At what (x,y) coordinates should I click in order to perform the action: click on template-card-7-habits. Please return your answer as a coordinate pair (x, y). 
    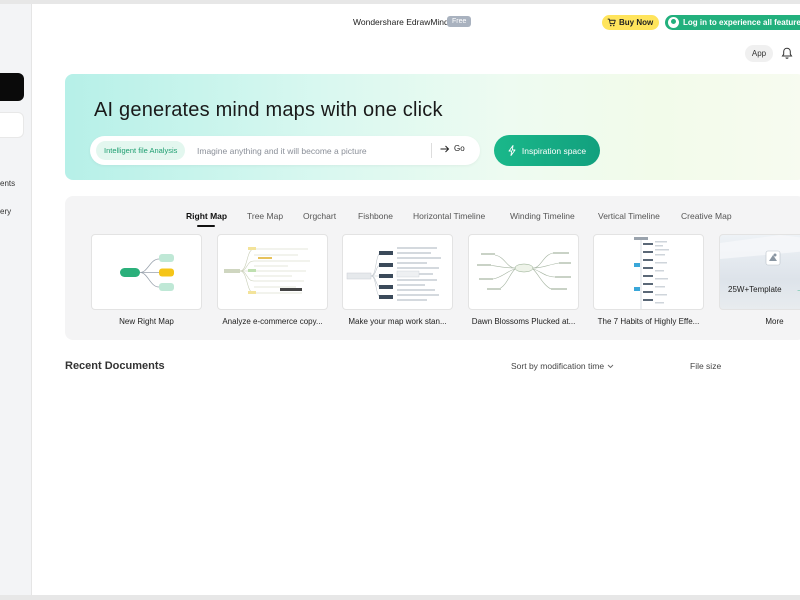
    Looking at the image, I should click on (648, 272).